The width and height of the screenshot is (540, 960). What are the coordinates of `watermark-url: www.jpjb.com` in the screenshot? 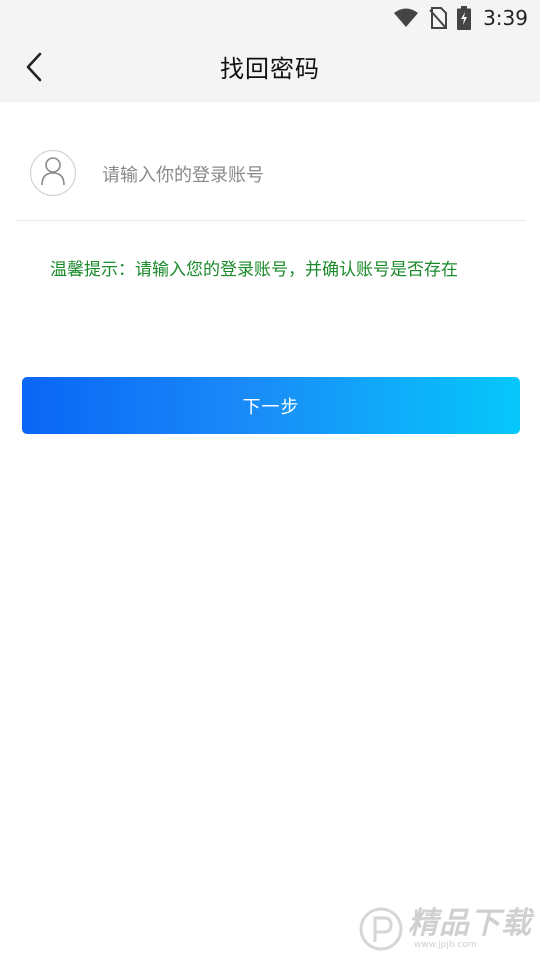 It's located at (445, 945).